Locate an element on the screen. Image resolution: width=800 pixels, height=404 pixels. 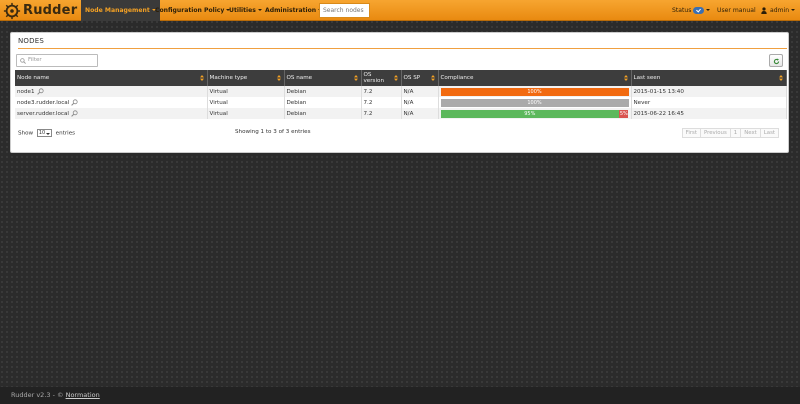
nav-administration: Administration is located at coordinates (293, 10).